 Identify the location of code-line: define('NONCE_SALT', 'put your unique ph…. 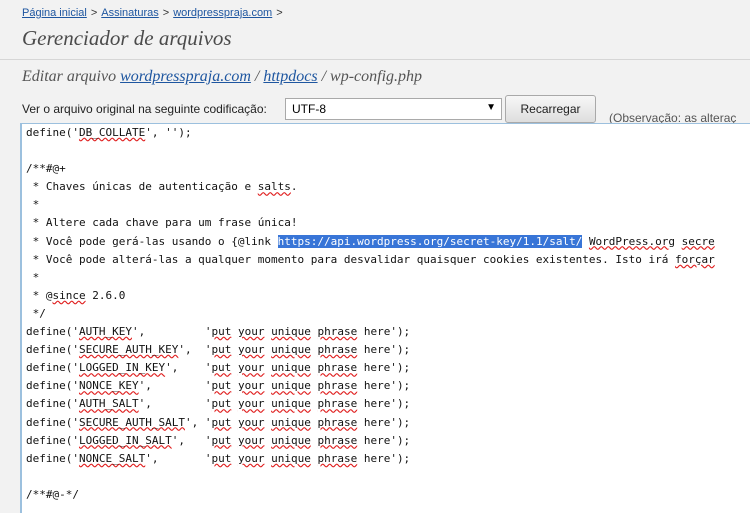
(218, 458).